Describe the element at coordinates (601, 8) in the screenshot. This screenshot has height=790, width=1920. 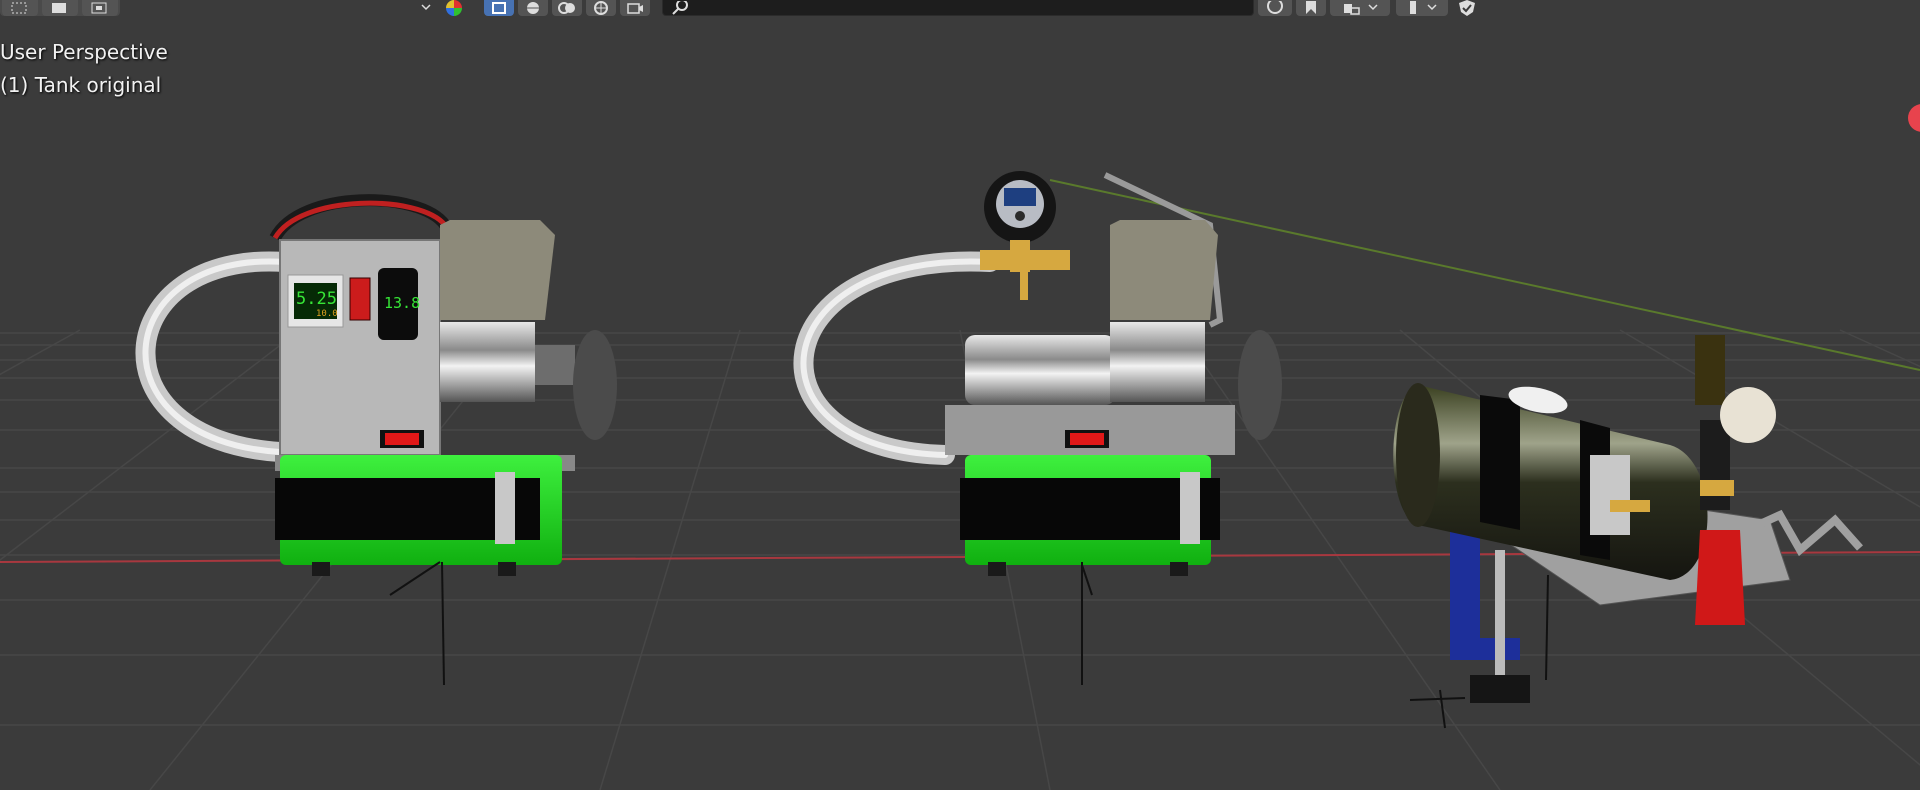
I see `gizmo-icon` at that location.